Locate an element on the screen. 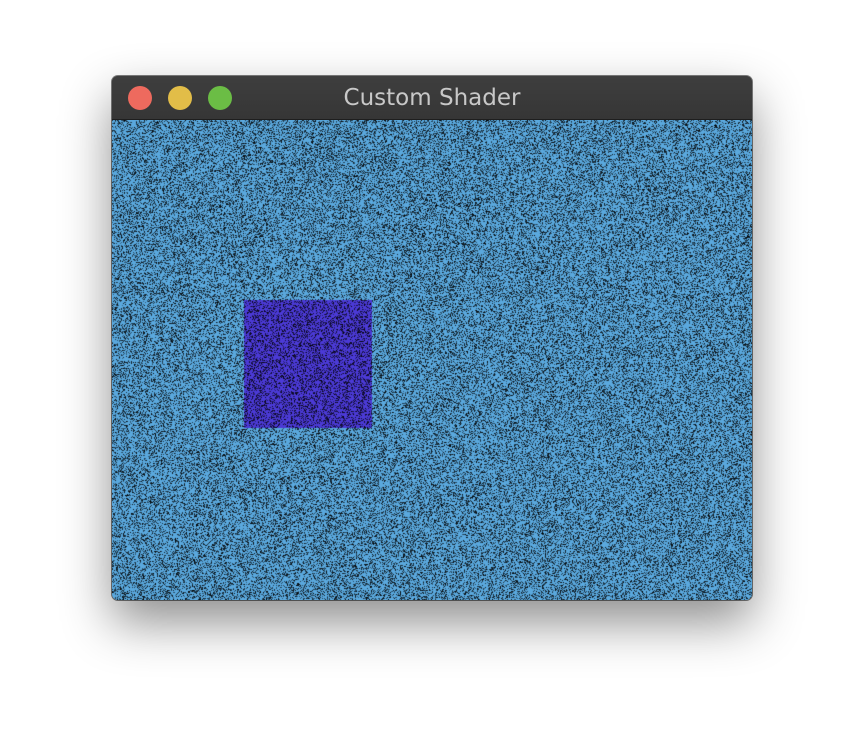  window-title: Custom Shader is located at coordinates (432, 98).